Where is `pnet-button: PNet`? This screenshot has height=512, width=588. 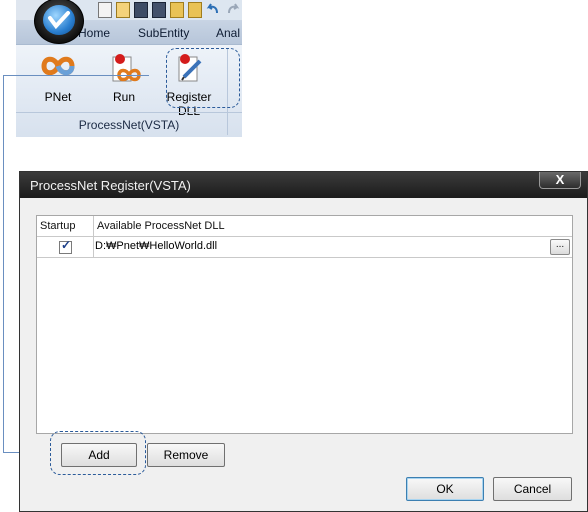 pnet-button: PNet is located at coordinates (58, 77).